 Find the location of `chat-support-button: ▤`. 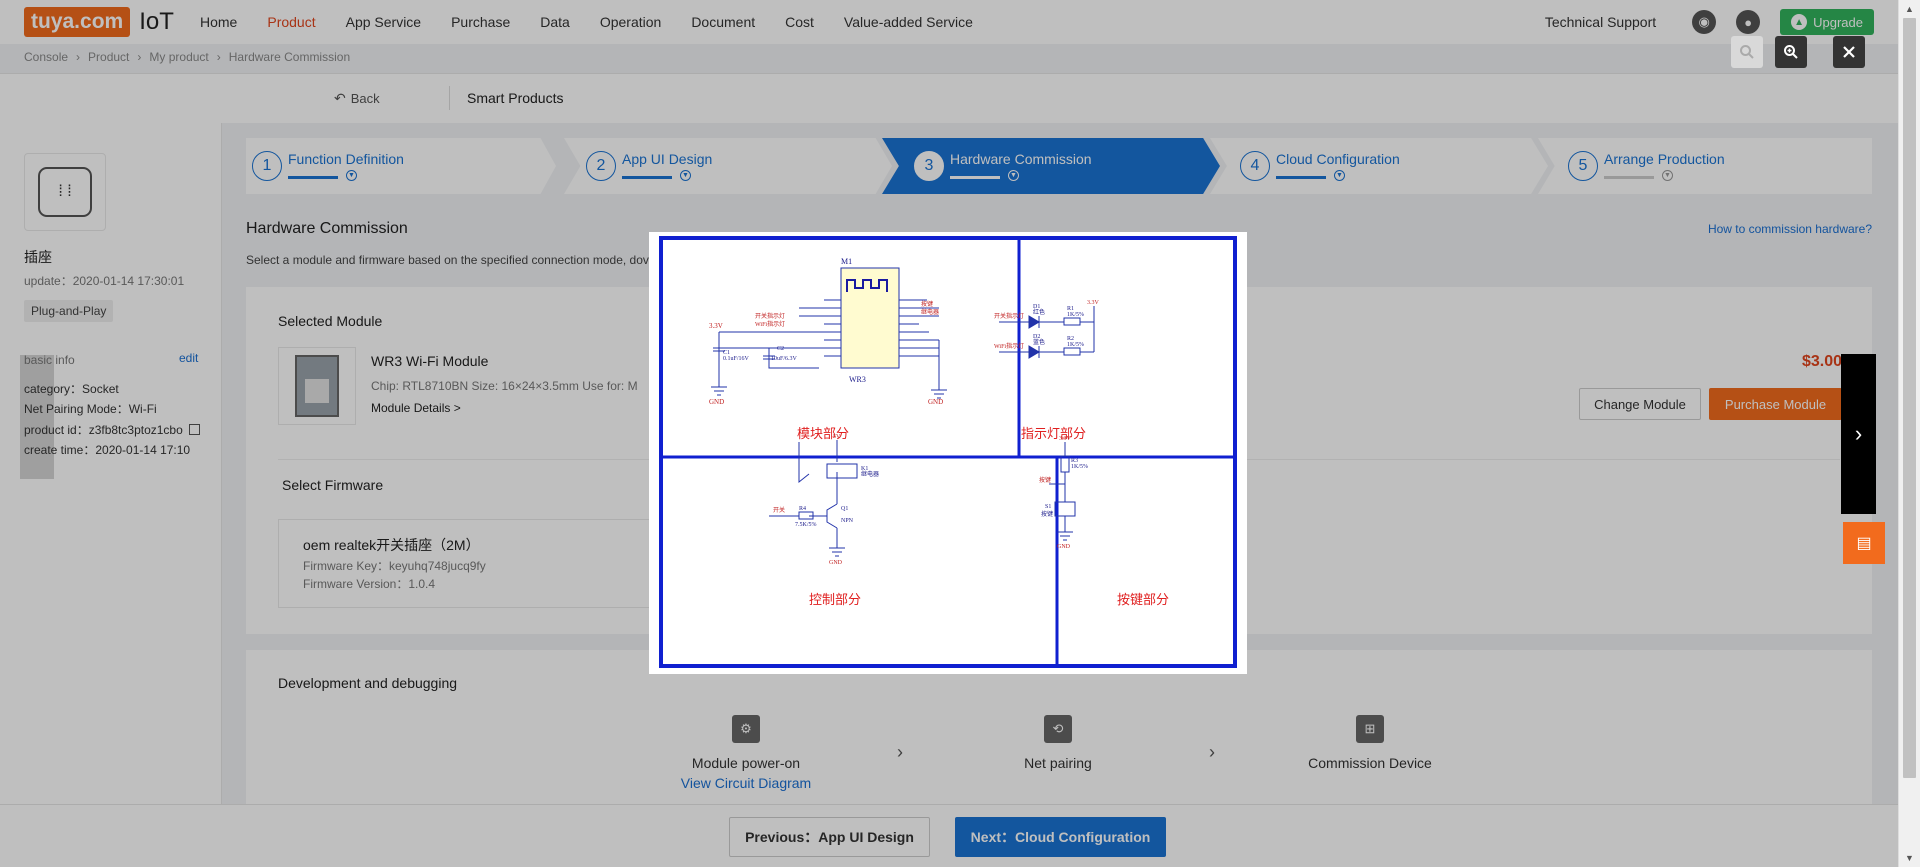

chat-support-button: ▤ is located at coordinates (1864, 543).